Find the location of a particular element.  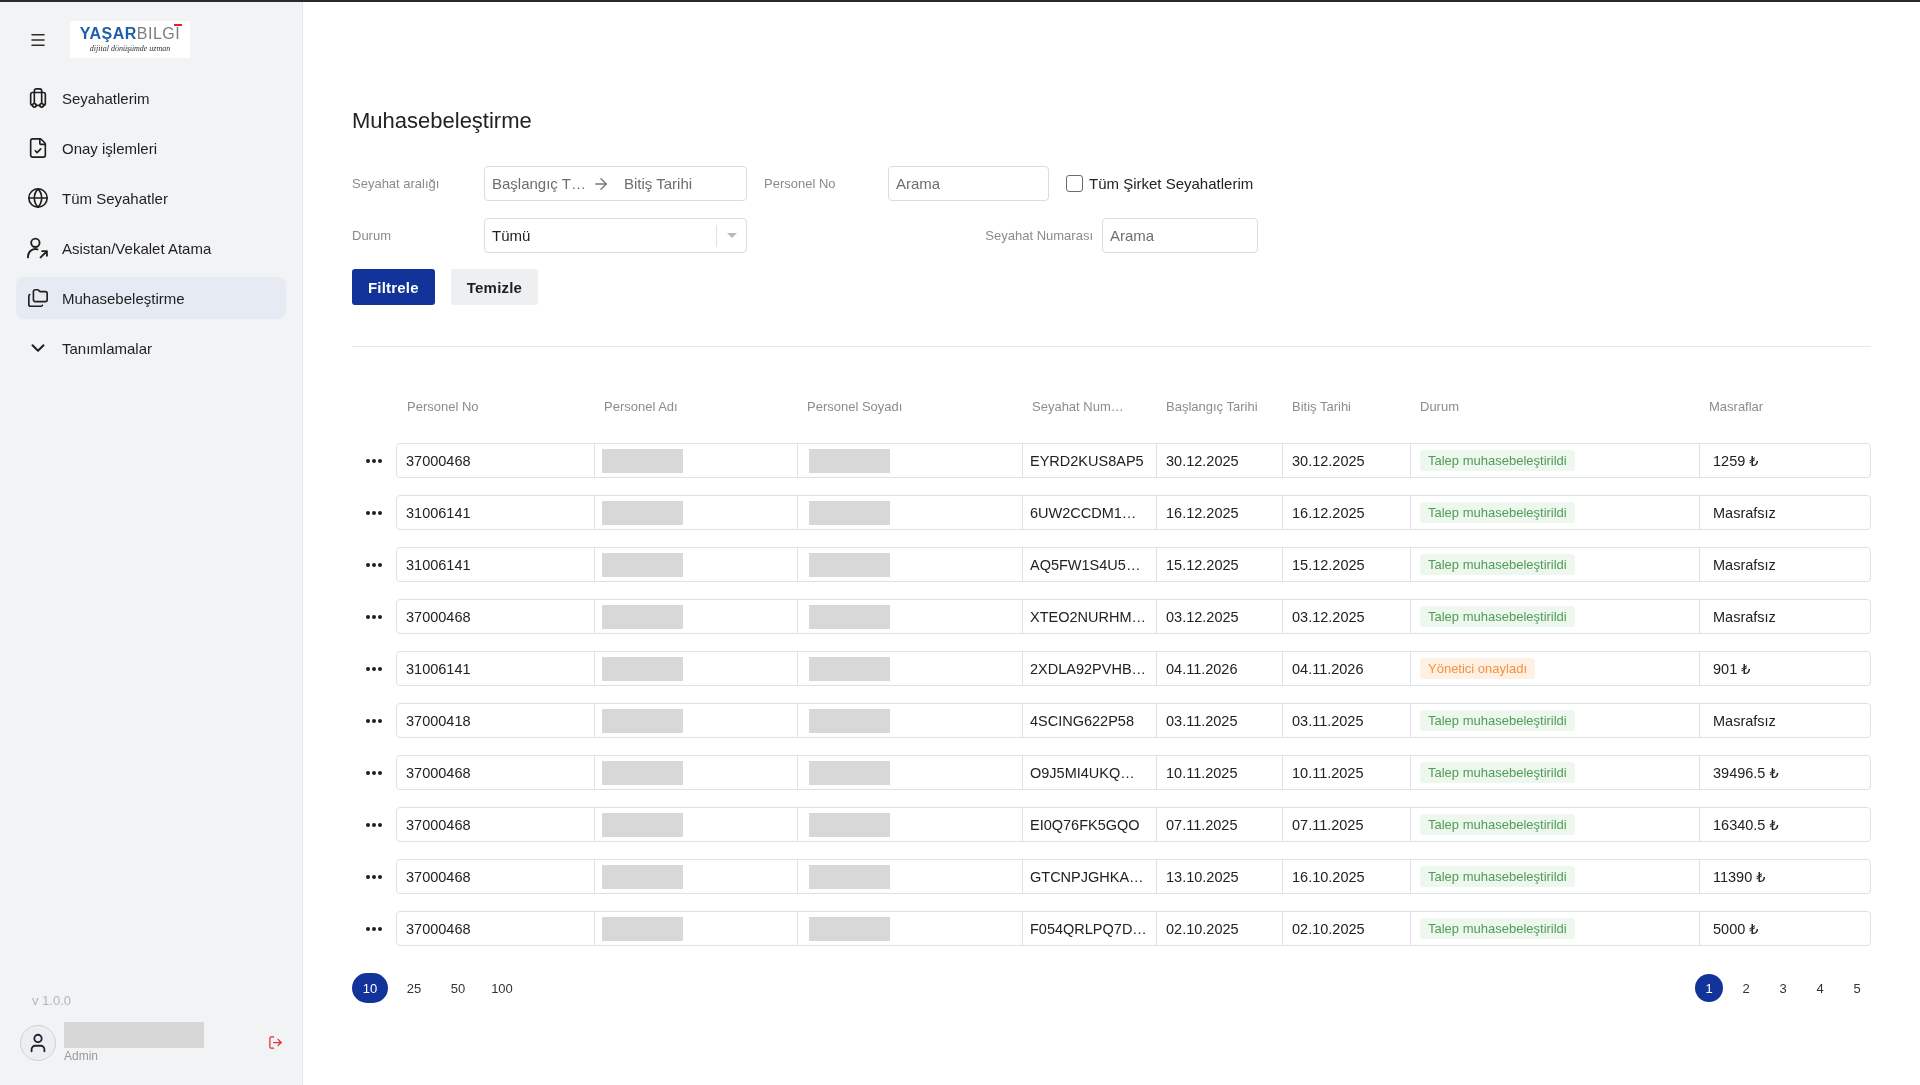

document-check-icon is located at coordinates (38, 148).